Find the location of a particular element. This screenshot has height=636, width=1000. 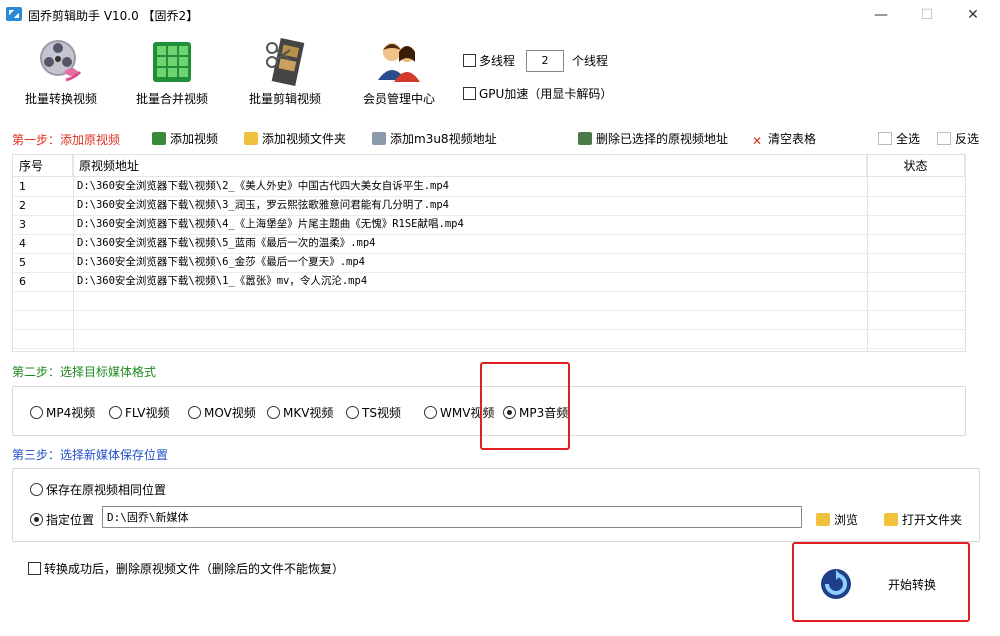

add-m3u8-label: 添加m3u8视频地址 is located at coordinates (443, 139).